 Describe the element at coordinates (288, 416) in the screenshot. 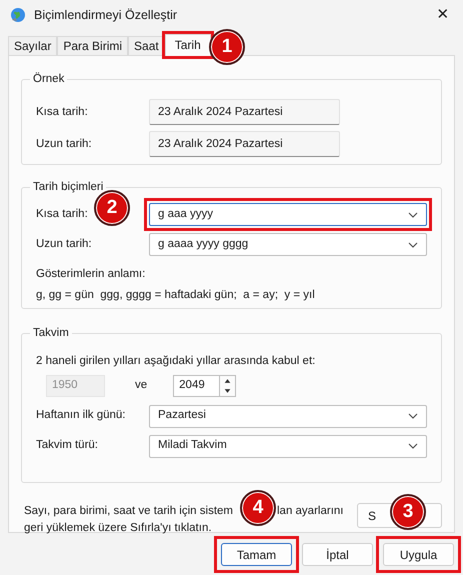

I see `dropdown: Pazartesi` at that location.